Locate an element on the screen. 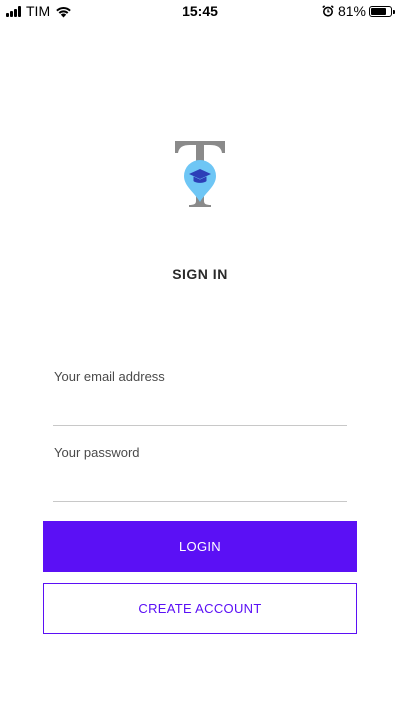  email-field: Your email address is located at coordinates (200, 397).